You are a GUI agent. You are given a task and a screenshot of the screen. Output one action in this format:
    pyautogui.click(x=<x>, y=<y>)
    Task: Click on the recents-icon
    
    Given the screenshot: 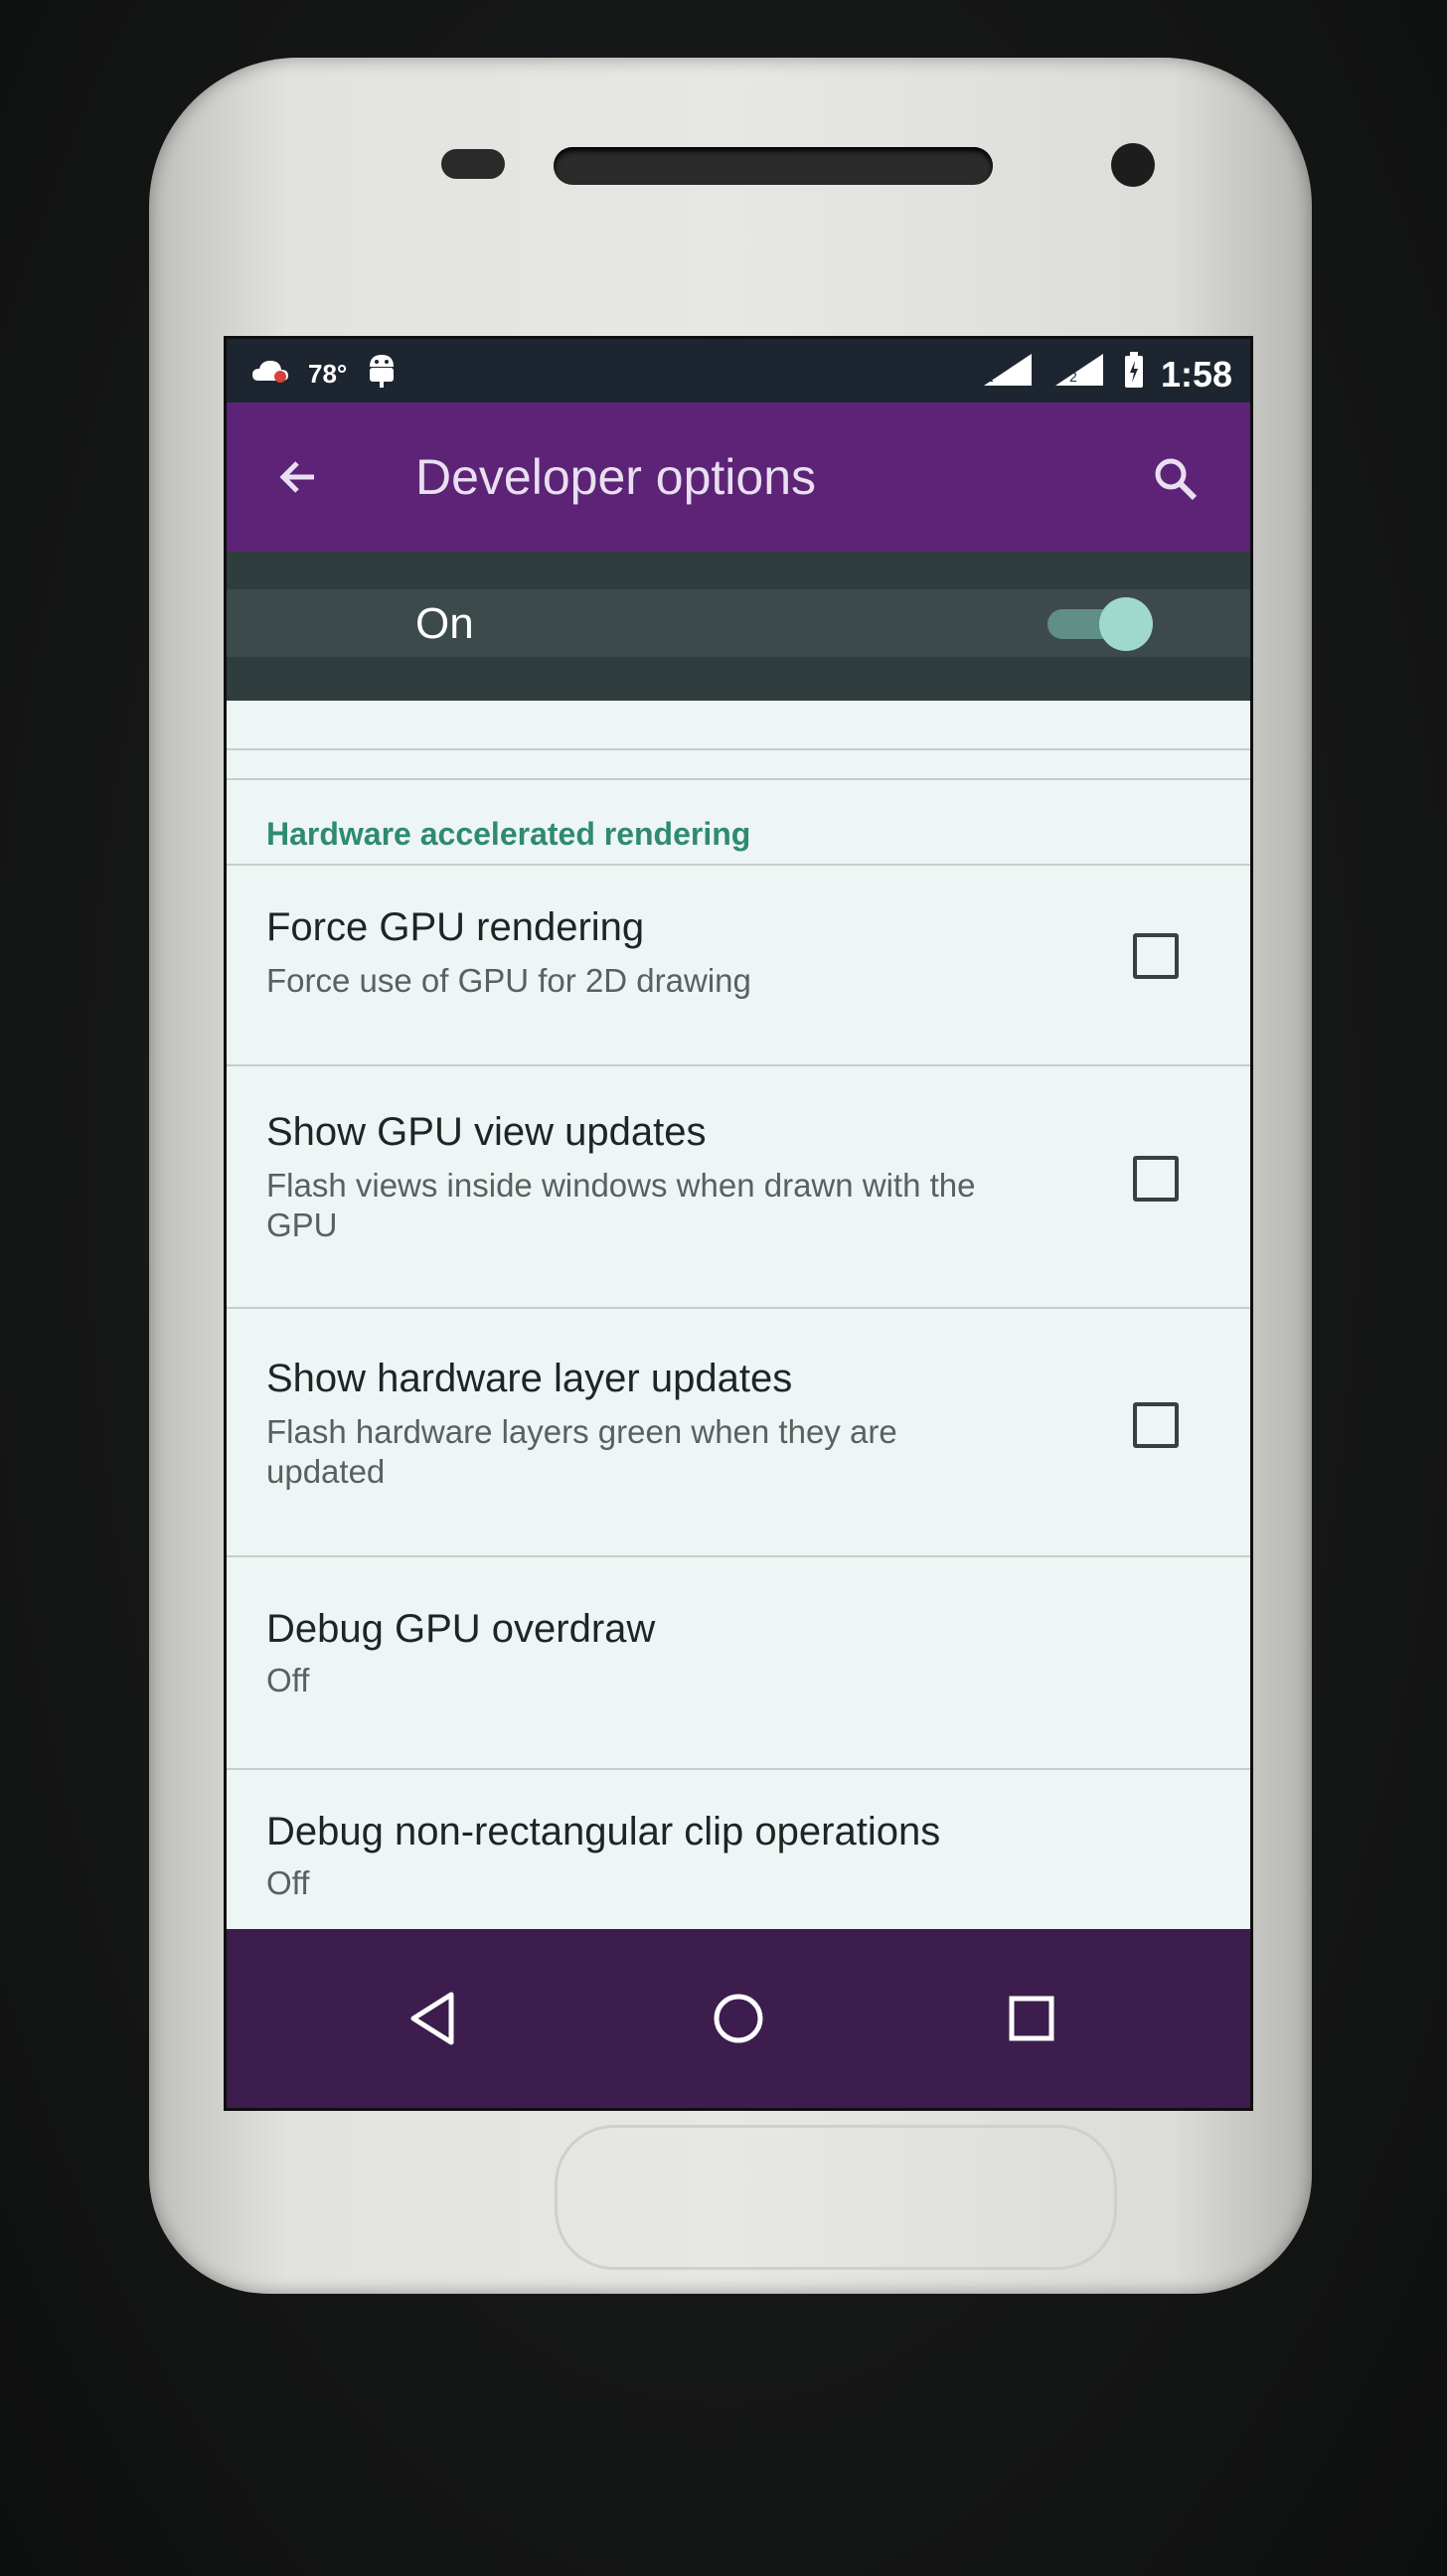 What is the action you would take?
    pyautogui.click(x=1032, y=2018)
    